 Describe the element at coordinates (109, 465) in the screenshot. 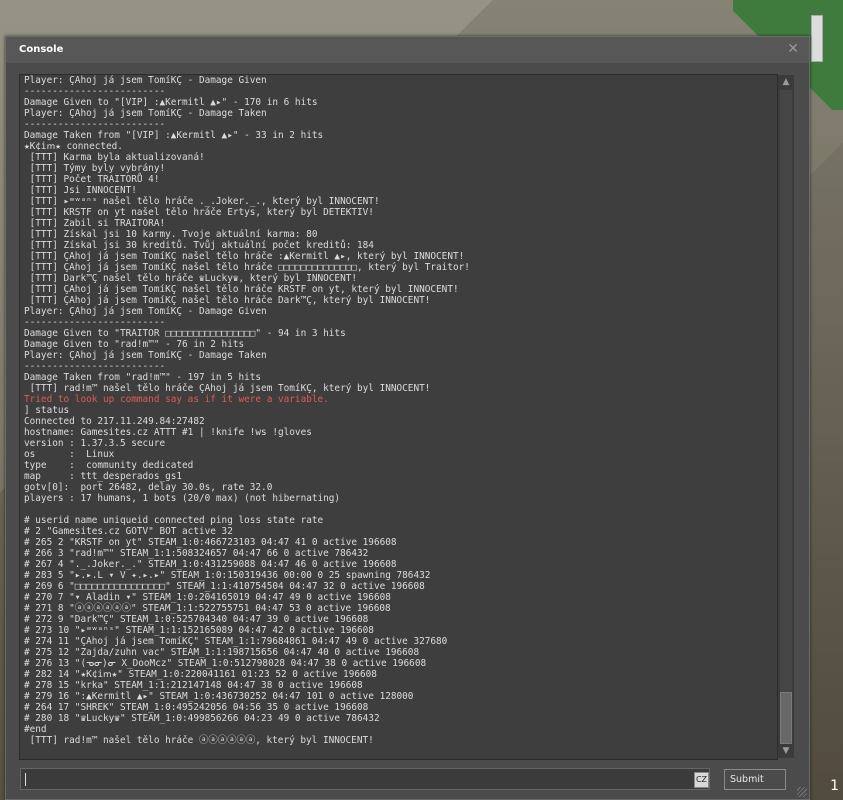

I see `console-line: type : community dedicated` at that location.